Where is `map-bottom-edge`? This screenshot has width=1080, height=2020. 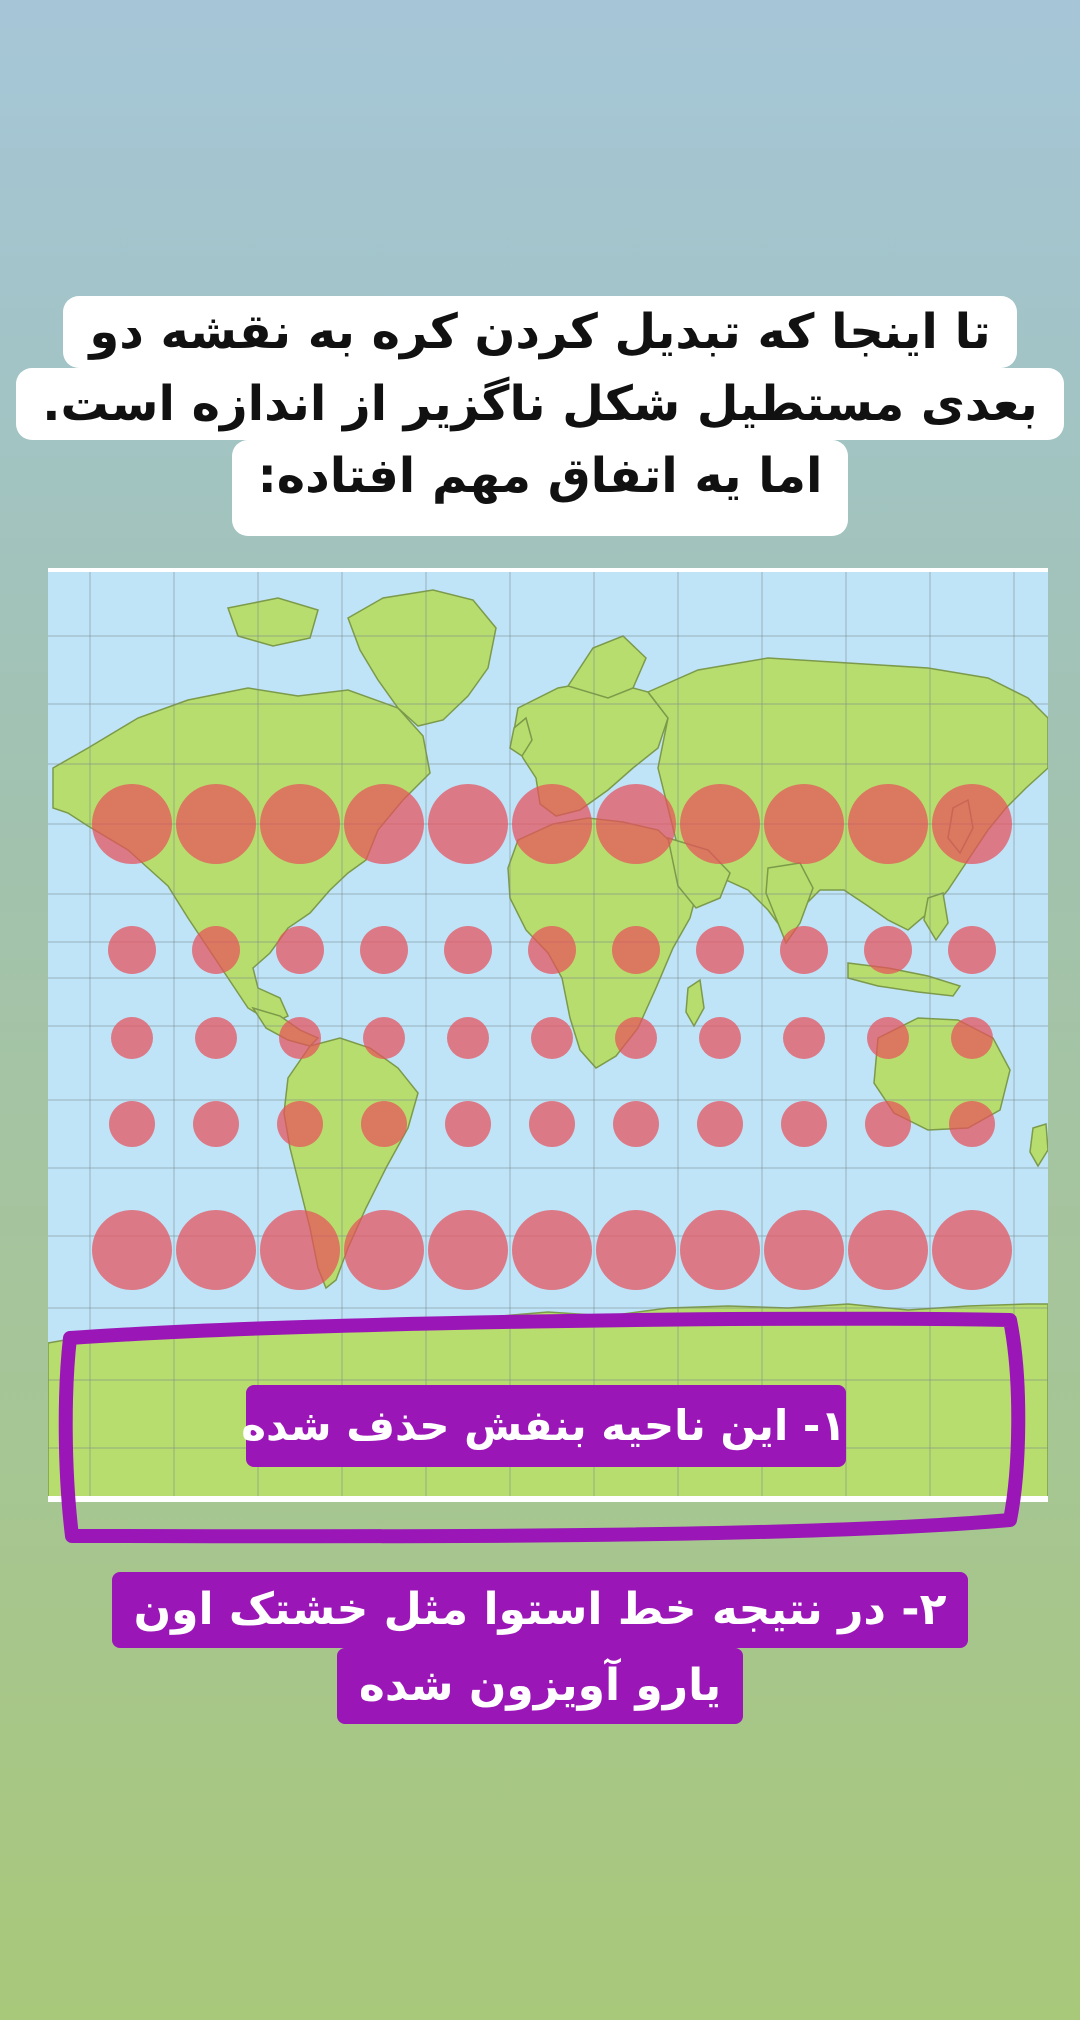
map-bottom-edge is located at coordinates (548, 1499).